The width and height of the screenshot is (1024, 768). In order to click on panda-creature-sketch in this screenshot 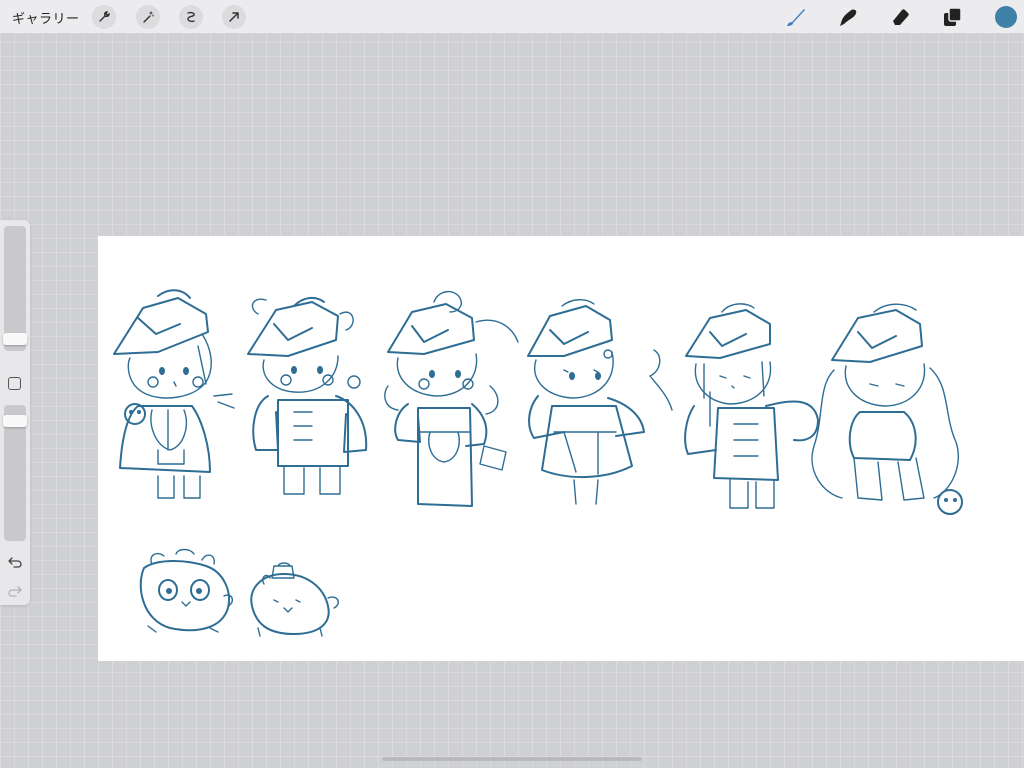, I will do `click(186, 590)`.